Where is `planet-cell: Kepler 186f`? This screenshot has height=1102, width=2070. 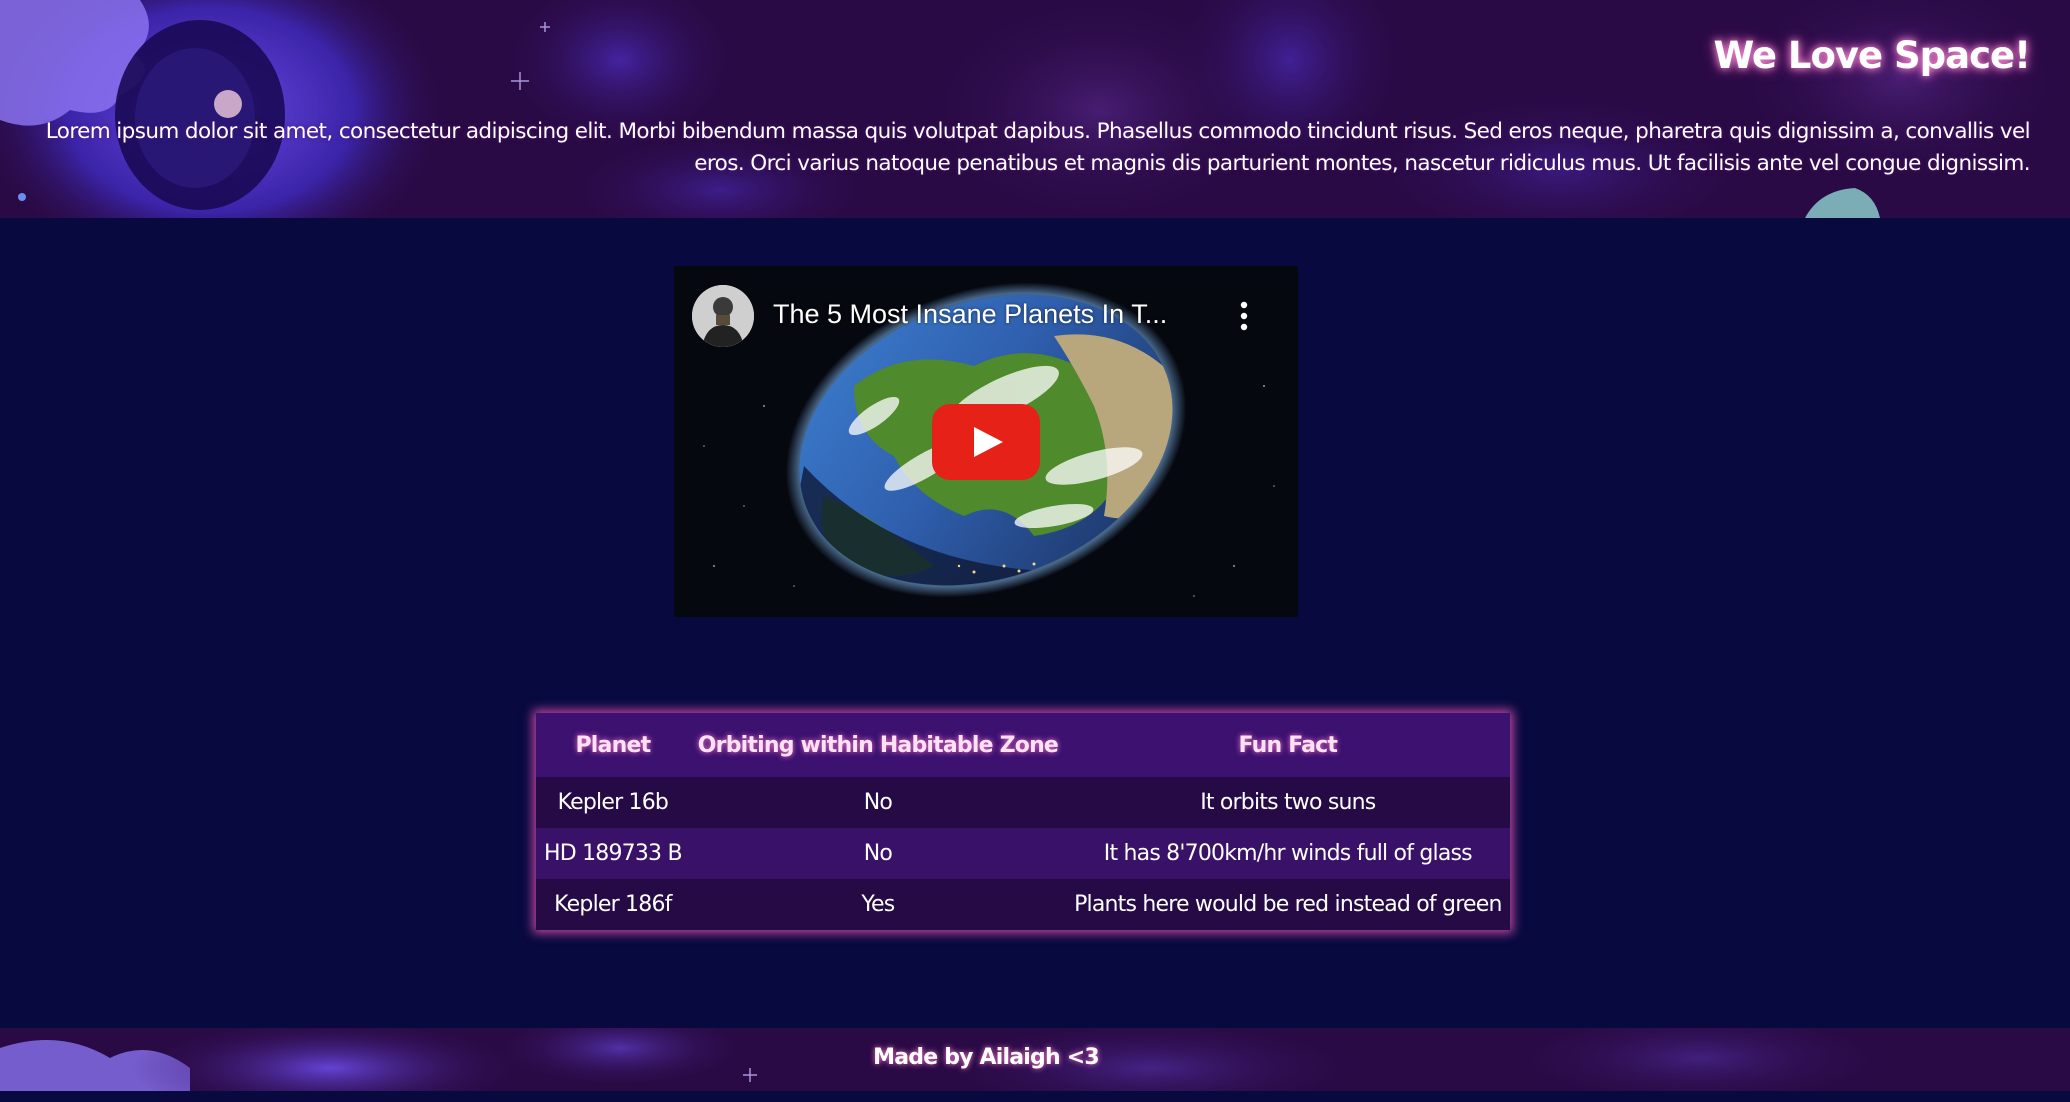 planet-cell: Kepler 186f is located at coordinates (613, 904).